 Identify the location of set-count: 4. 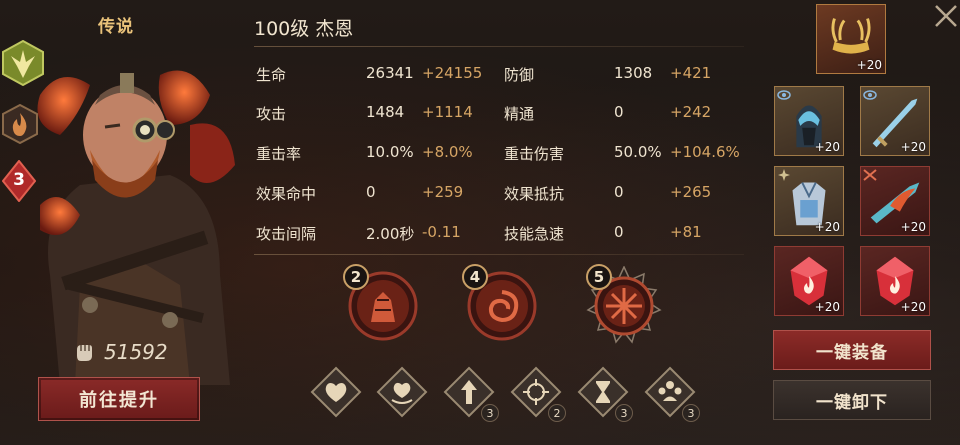
(475, 277).